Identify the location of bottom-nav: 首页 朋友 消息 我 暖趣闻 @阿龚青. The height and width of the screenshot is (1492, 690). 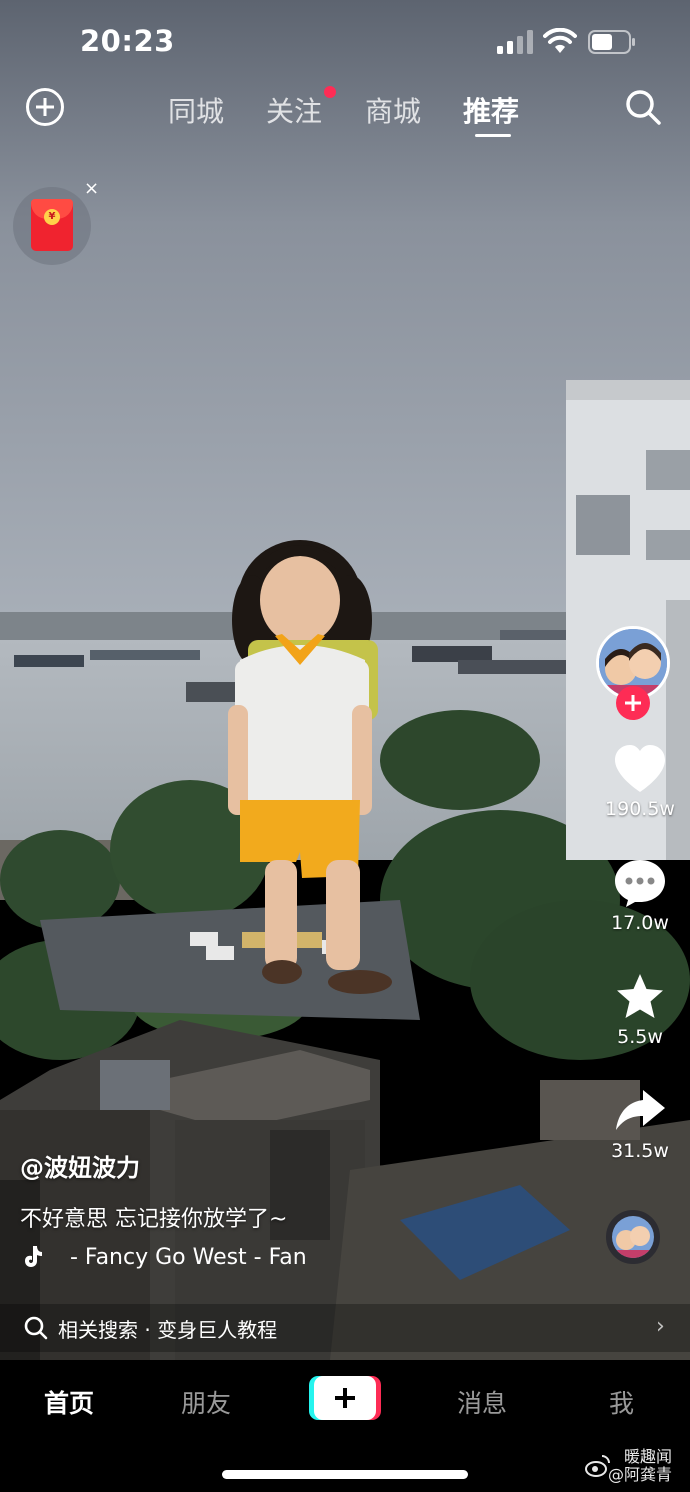
(345, 1426).